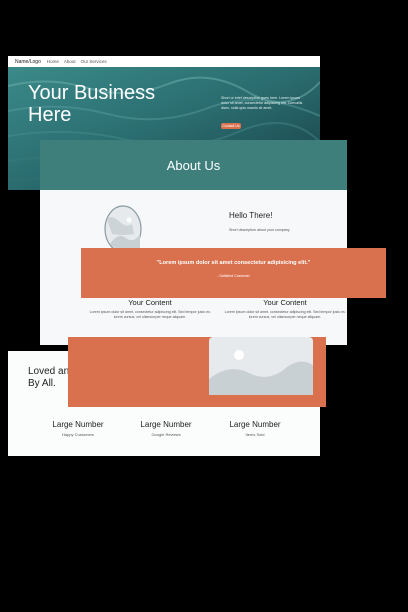  I want to click on nav-link-home: Home, so click(53, 61).